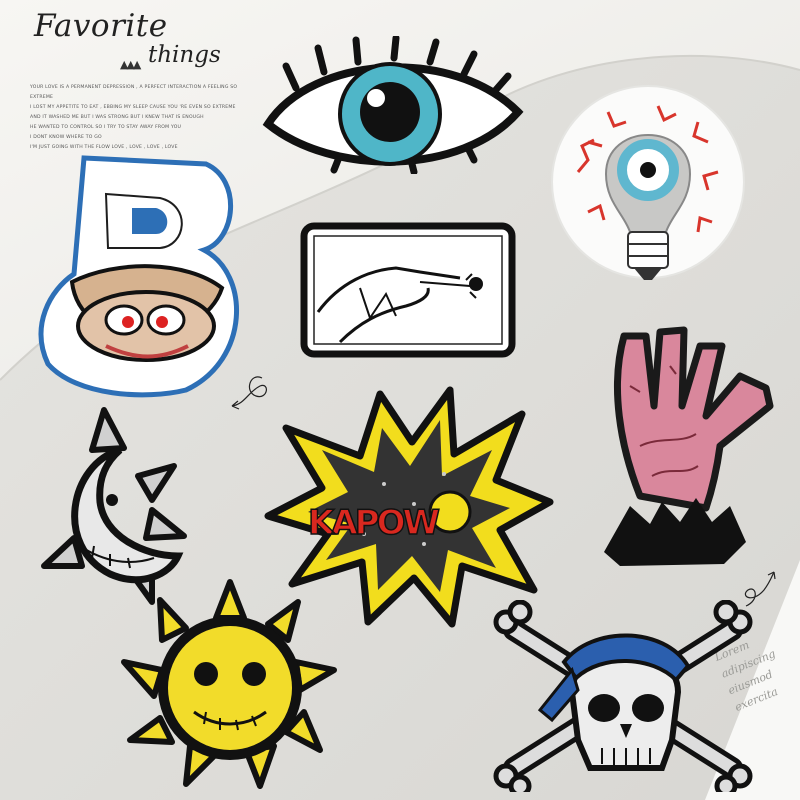 The image size is (800, 800). What do you see at coordinates (229, 684) in the screenshot?
I see `sun-skull-patch` at bounding box center [229, 684].